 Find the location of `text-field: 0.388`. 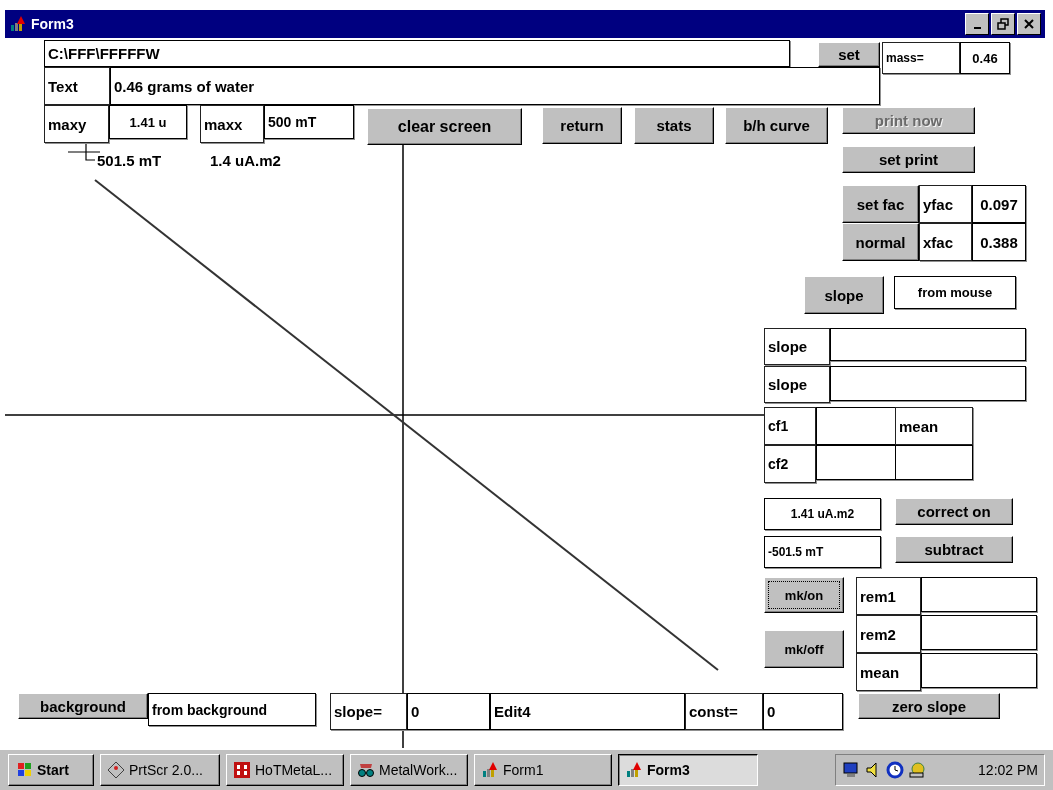

text-field: 0.388 is located at coordinates (999, 242).